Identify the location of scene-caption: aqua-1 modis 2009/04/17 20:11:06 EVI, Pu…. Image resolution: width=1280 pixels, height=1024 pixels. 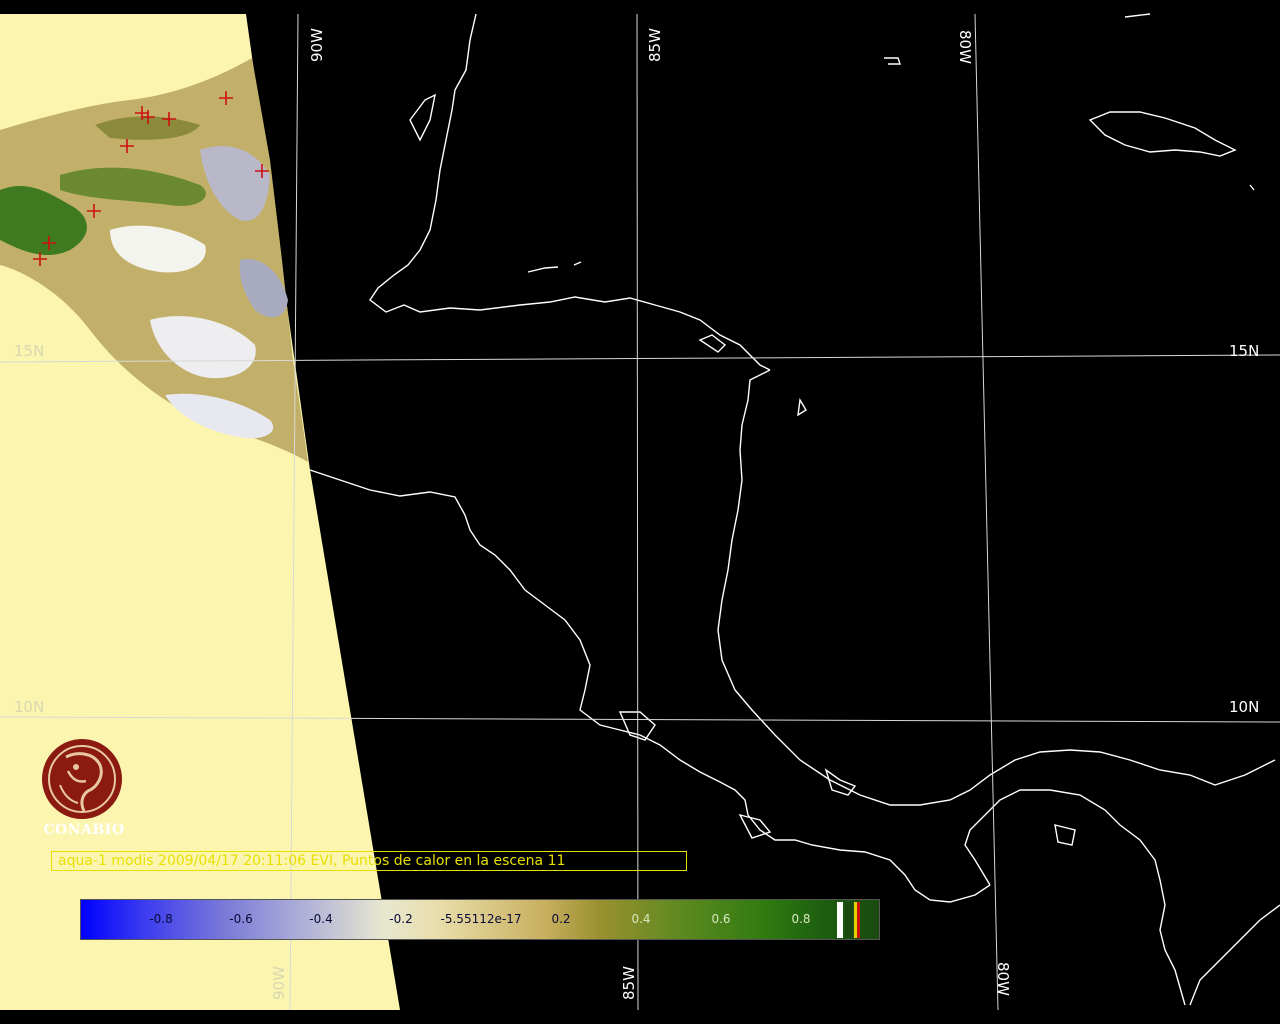
(369, 861).